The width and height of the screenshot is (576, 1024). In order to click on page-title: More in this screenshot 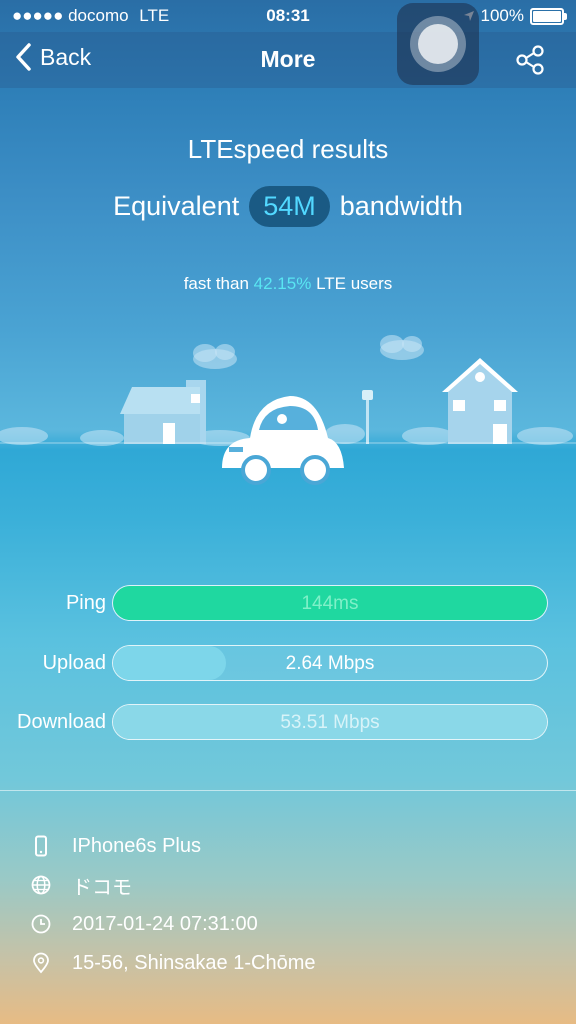, I will do `click(288, 59)`.